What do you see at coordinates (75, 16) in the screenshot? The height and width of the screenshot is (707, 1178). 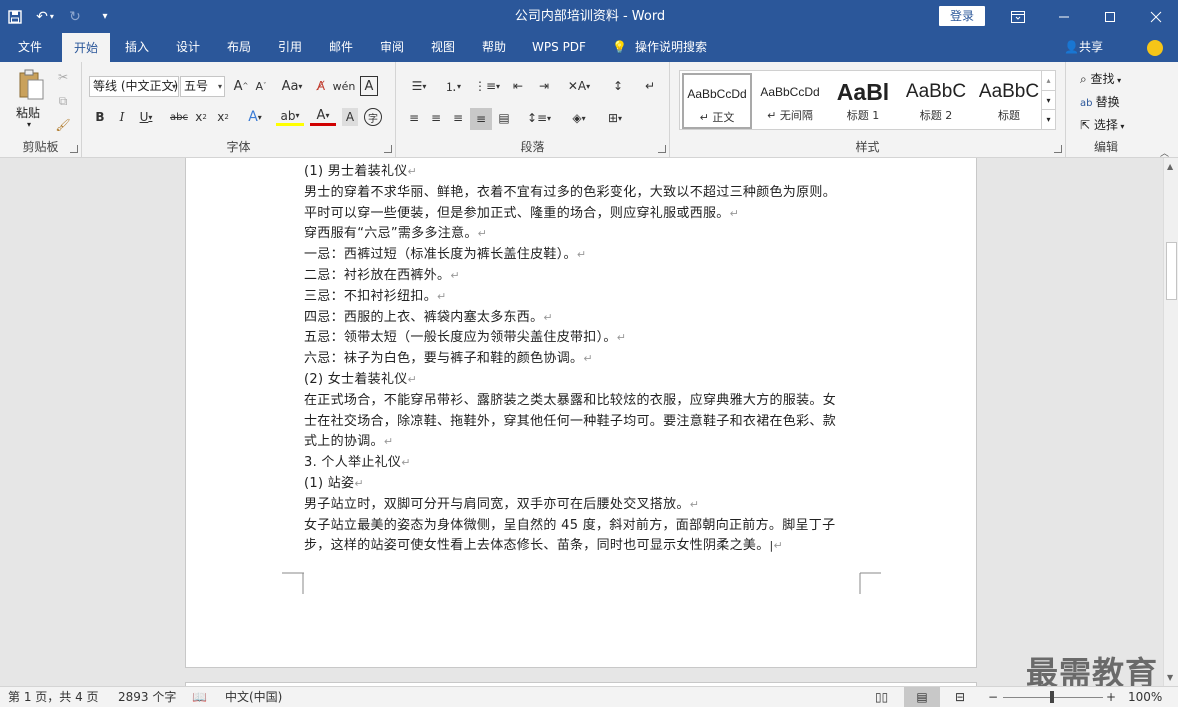 I see `redo-icon: ↻` at bounding box center [75, 16].